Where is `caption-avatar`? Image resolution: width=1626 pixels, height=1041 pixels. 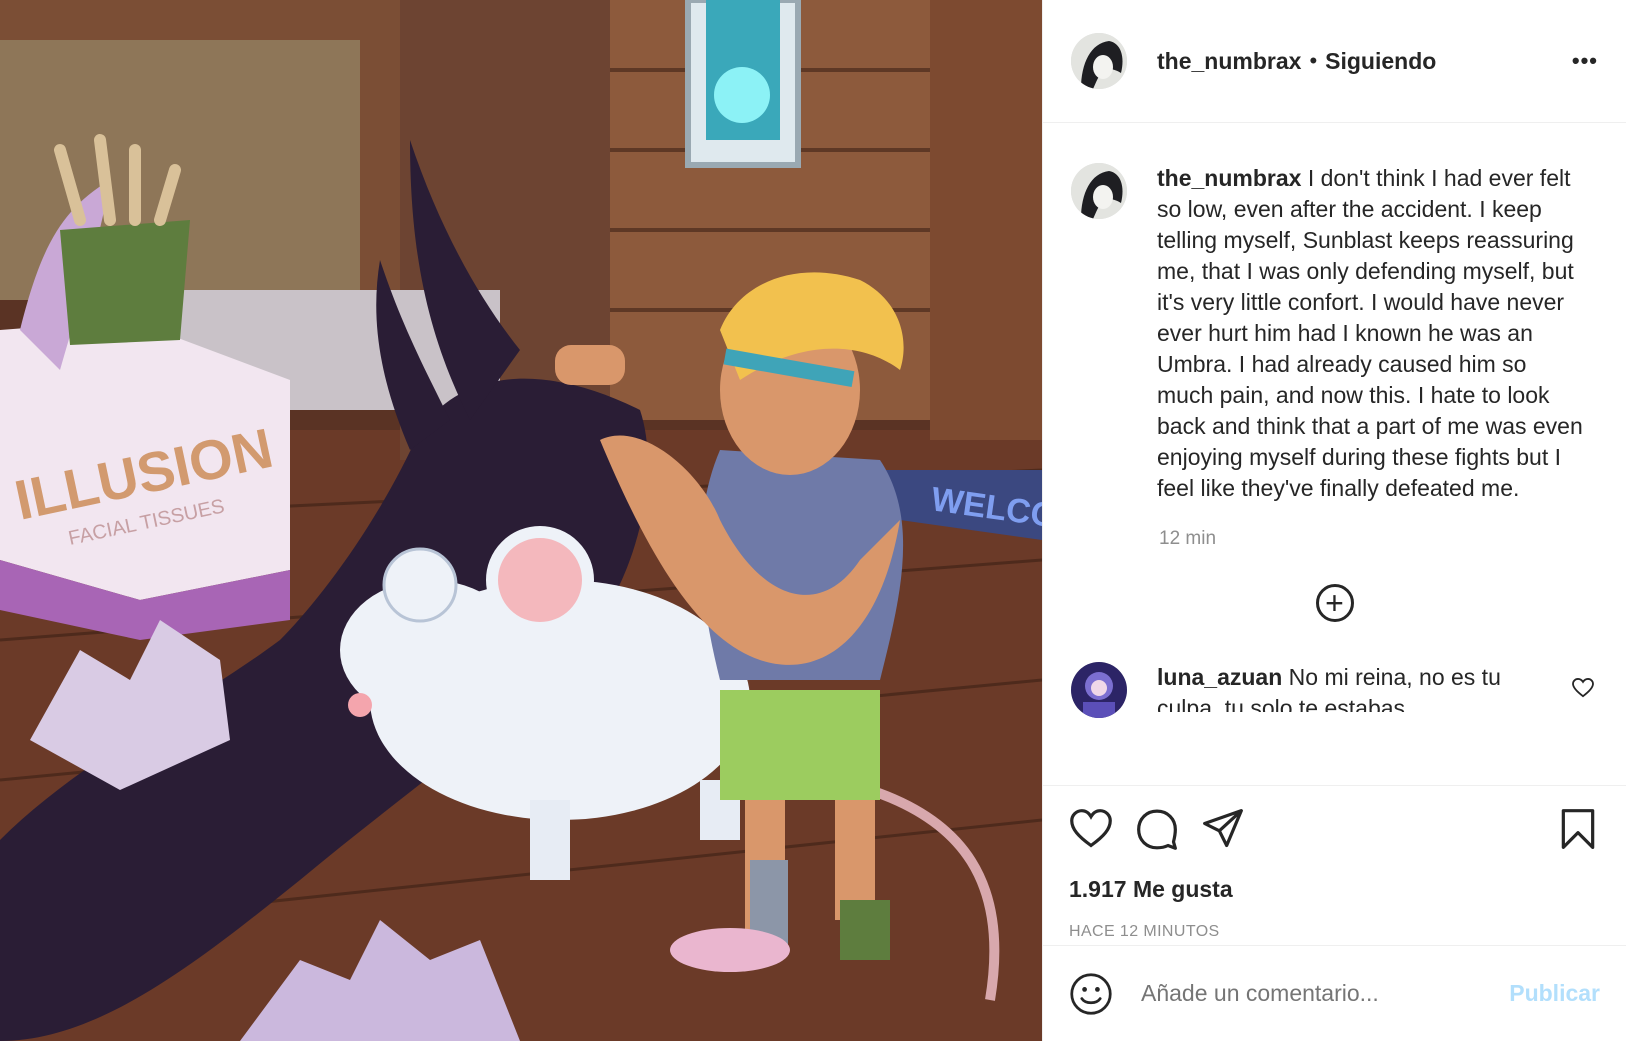
caption-avatar is located at coordinates (1099, 191).